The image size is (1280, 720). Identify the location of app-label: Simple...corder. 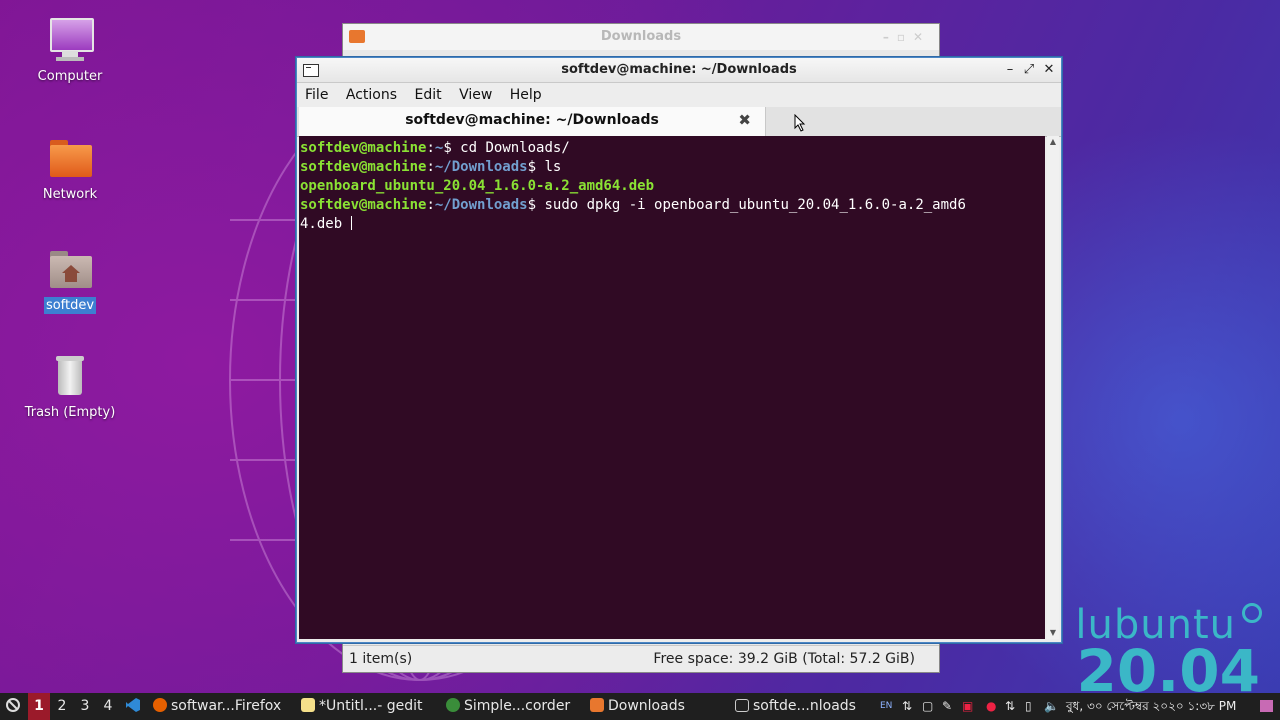
(517, 706).